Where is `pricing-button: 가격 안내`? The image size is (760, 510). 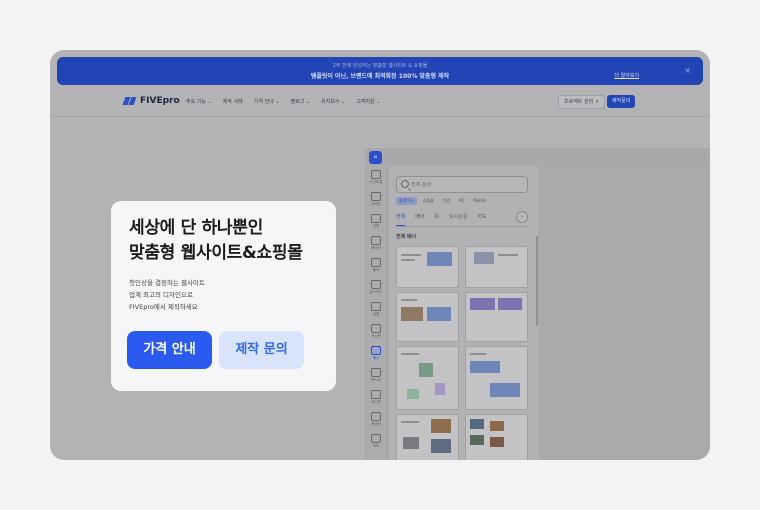 pricing-button: 가격 안내 is located at coordinates (169, 350).